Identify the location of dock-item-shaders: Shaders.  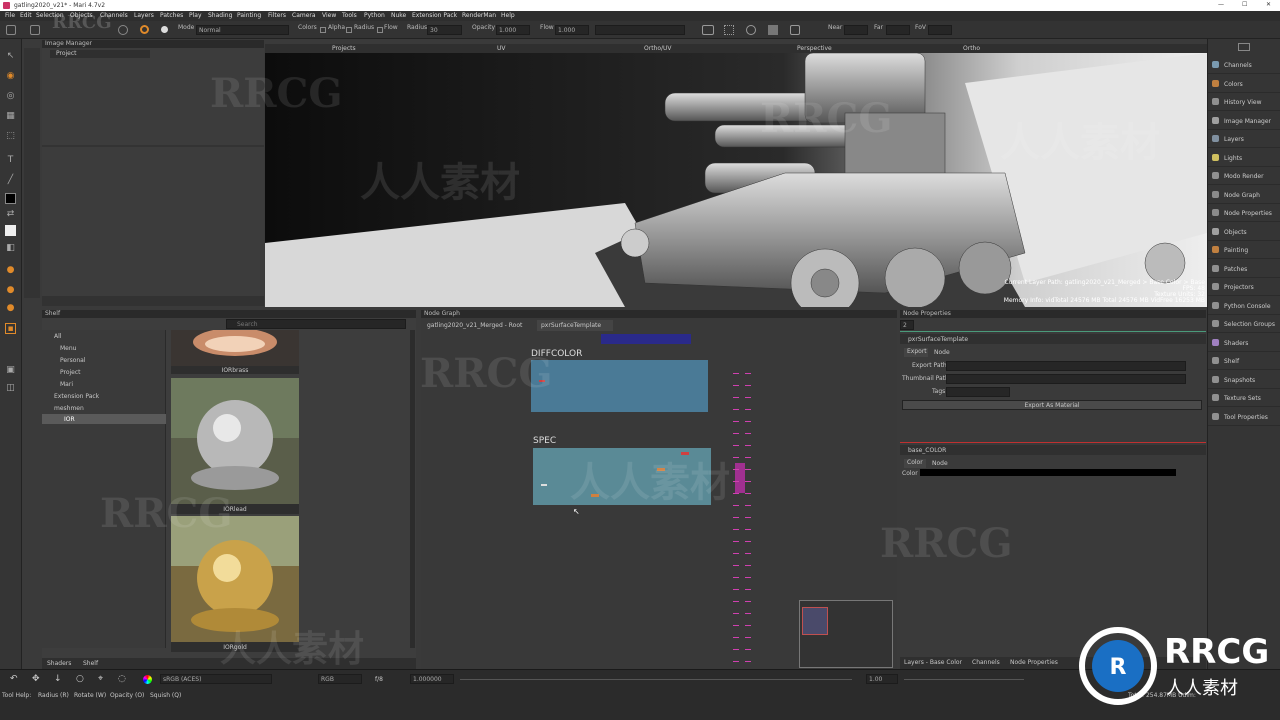
(1244, 343).